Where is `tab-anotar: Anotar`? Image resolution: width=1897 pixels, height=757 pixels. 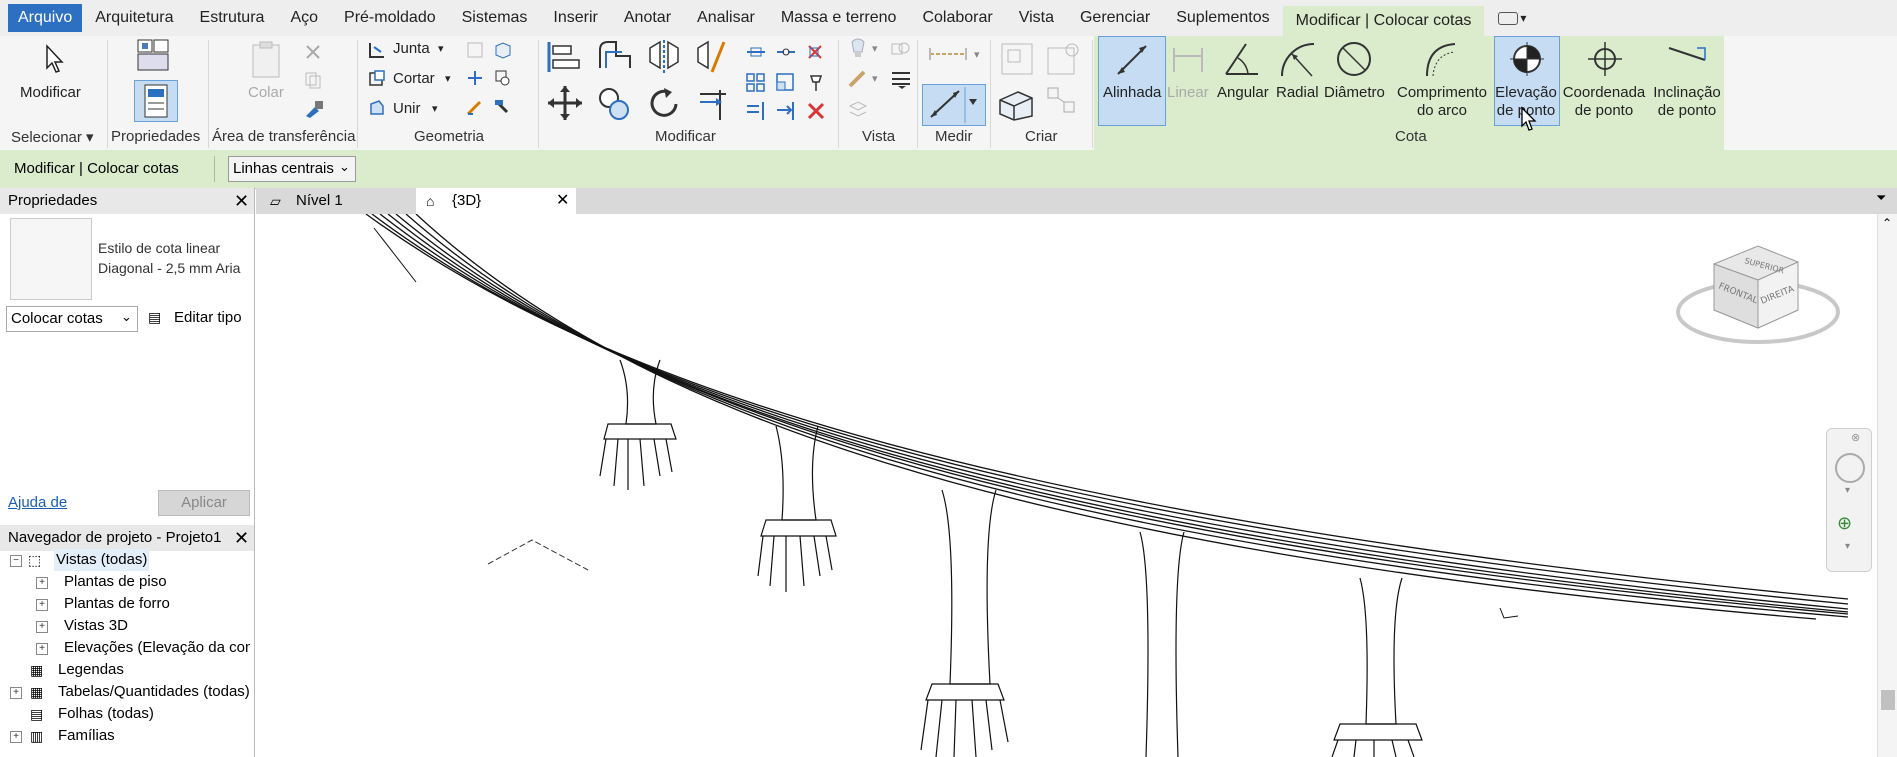 tab-anotar: Anotar is located at coordinates (647, 18).